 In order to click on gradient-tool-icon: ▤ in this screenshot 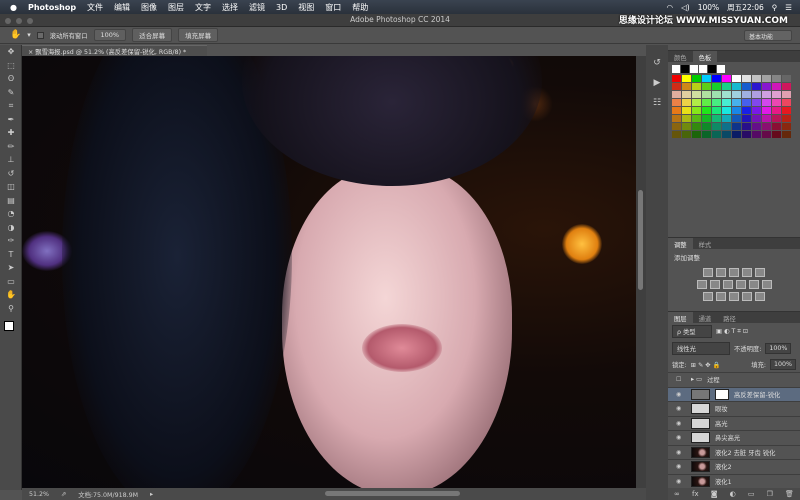, I will do `click(11, 201)`.